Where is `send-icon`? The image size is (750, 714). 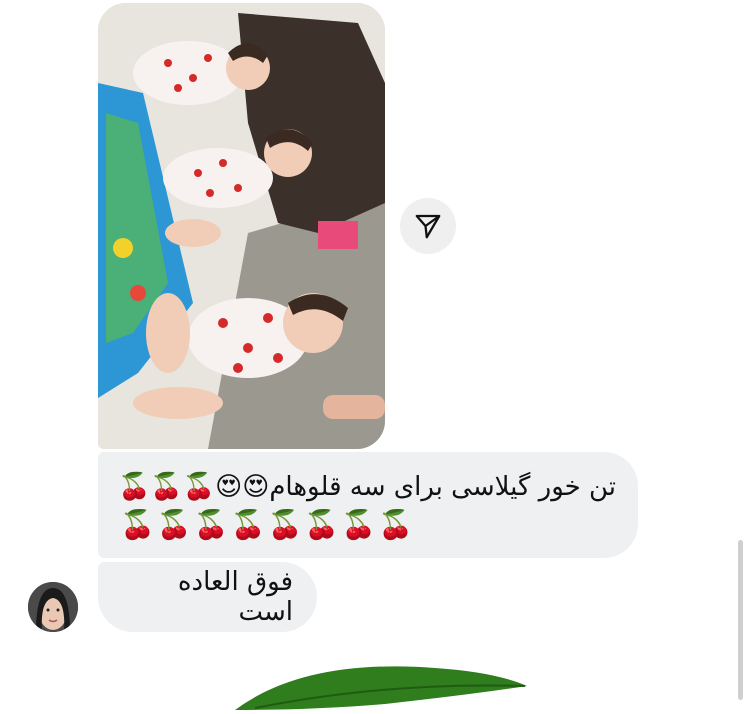 send-icon is located at coordinates (428, 226).